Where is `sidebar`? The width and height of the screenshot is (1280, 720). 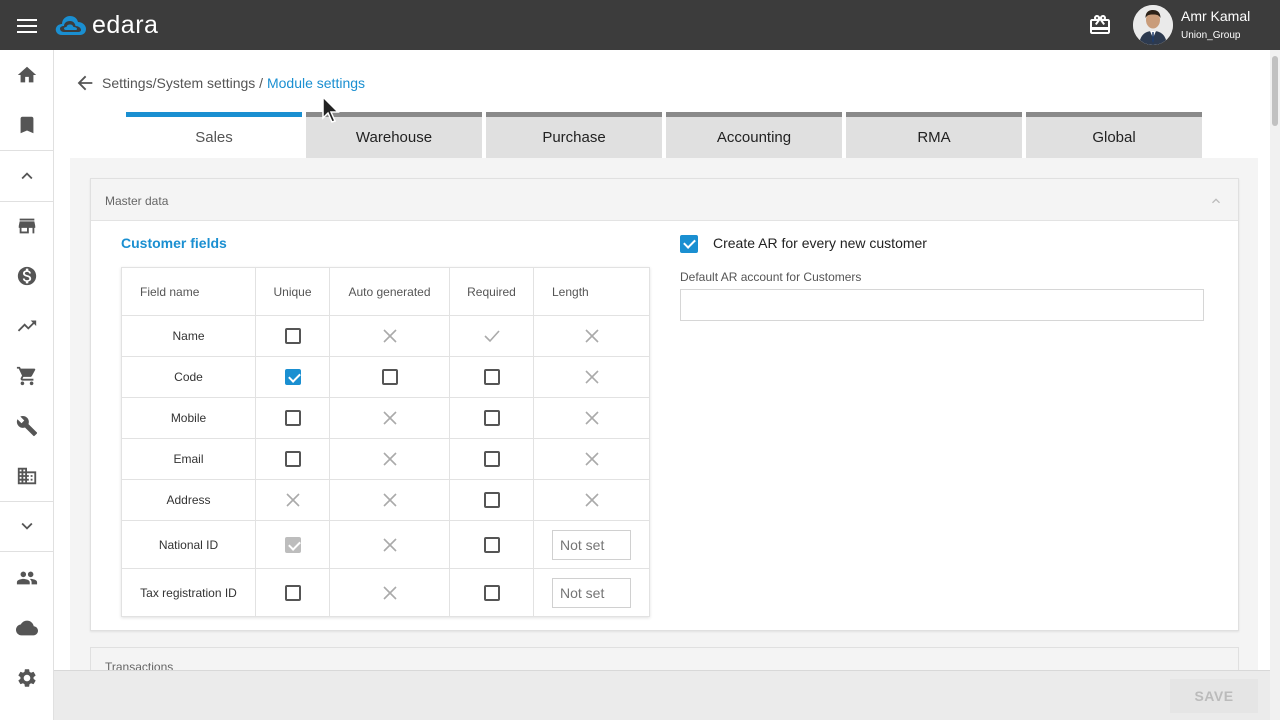
sidebar is located at coordinates (27, 385).